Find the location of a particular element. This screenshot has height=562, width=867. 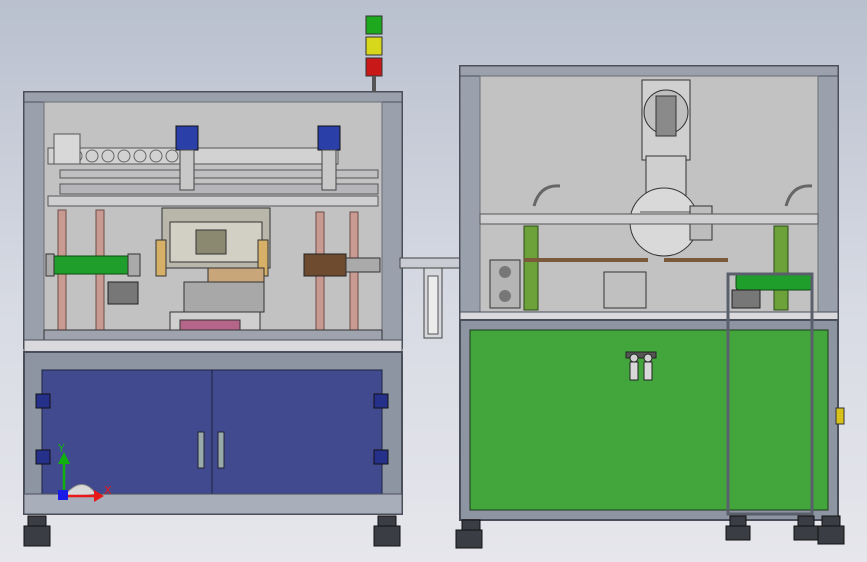

triad-y-label: Y is located at coordinates (61, 448).